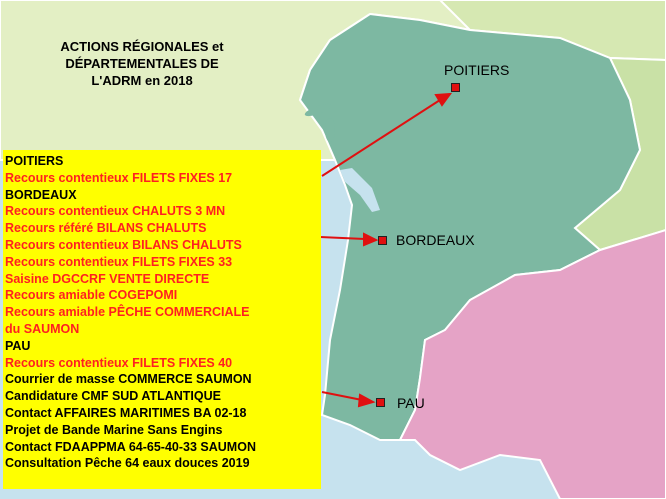 This screenshot has height=499, width=666. I want to click on island, so click(330, 130).